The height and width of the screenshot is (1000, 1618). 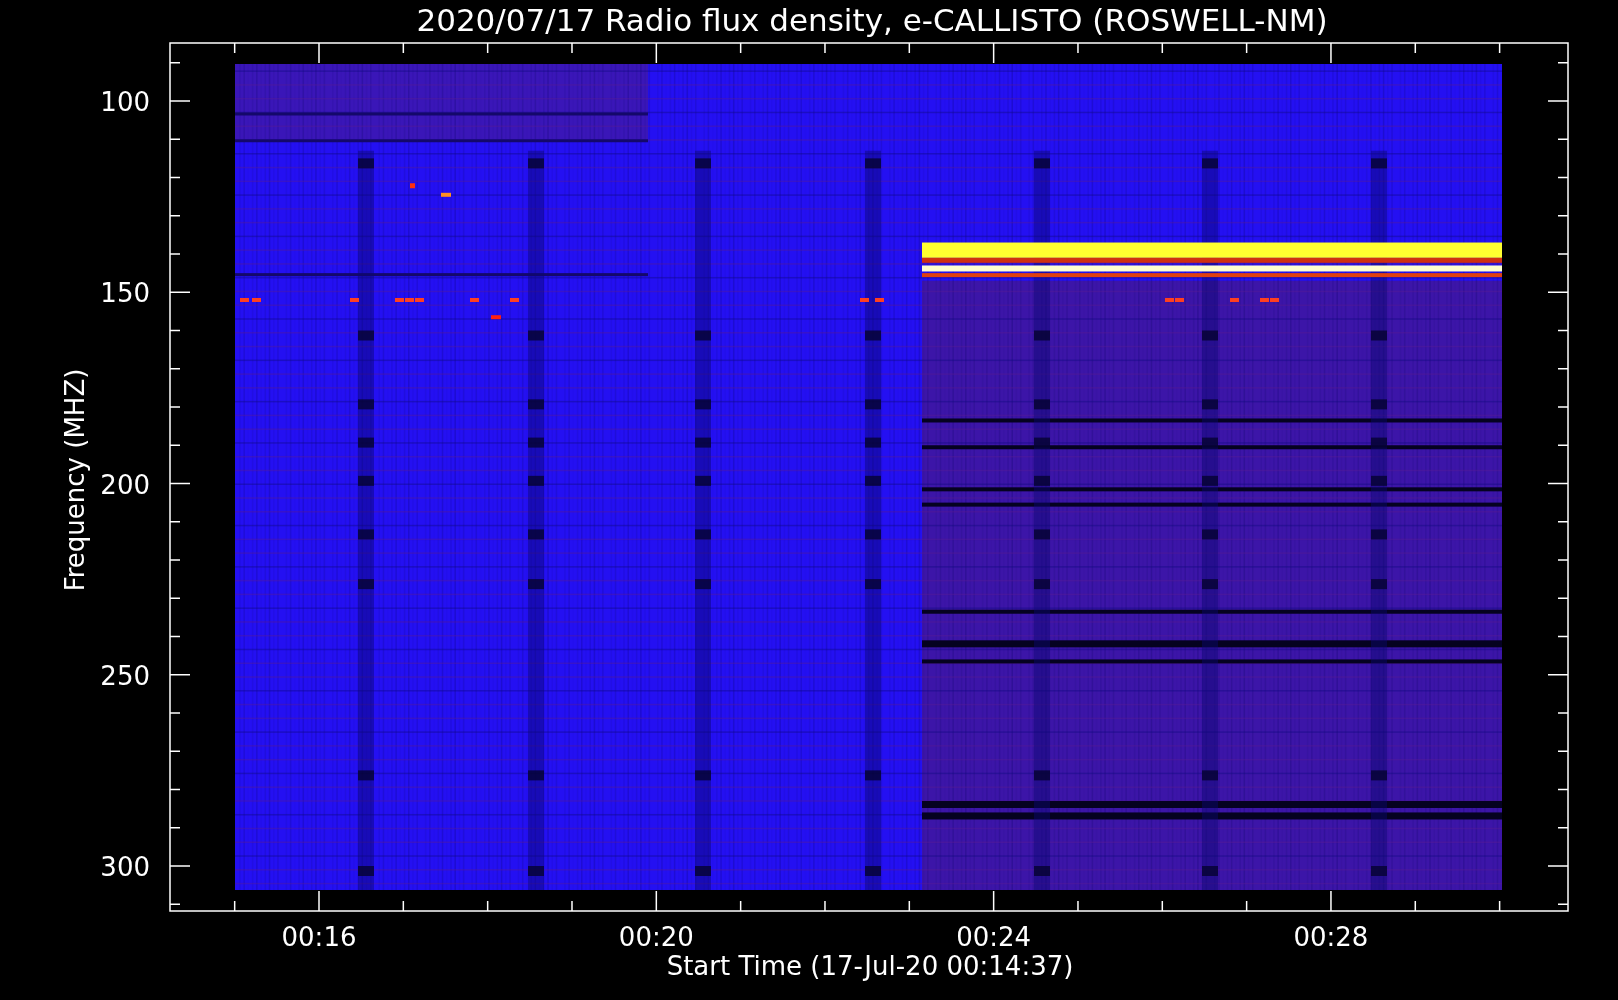 I want to click on x-axis-title: Start Time (17-Jul-20 00:14:37), so click(x=870, y=966).